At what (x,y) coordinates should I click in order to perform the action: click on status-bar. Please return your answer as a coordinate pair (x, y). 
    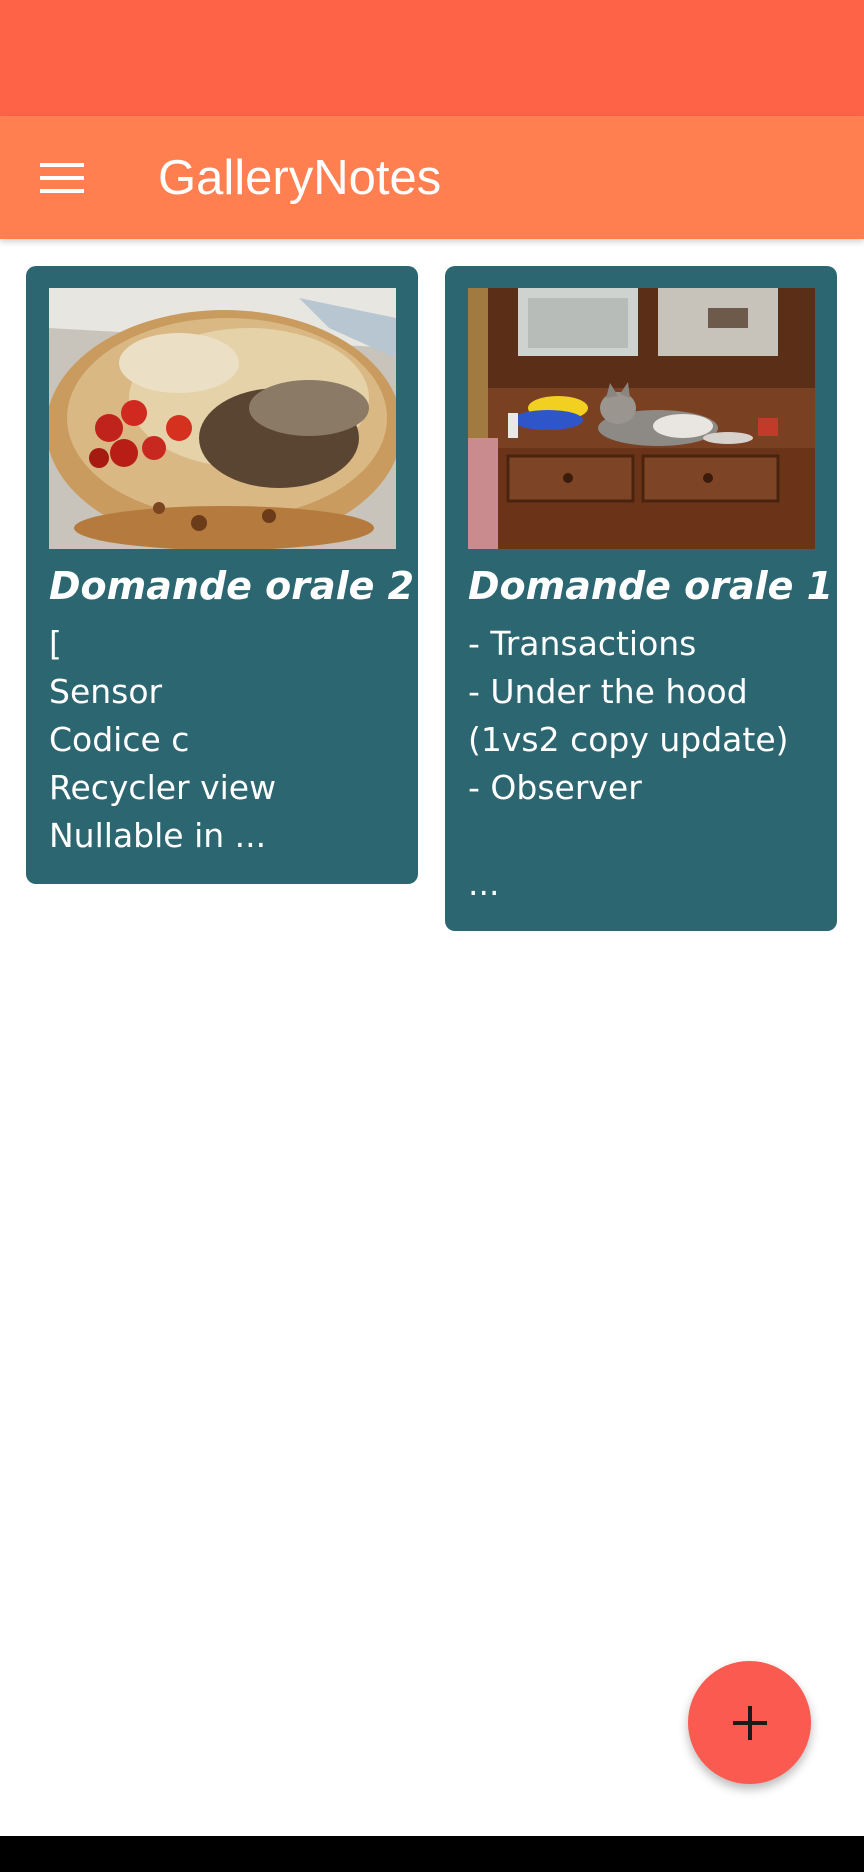
    Looking at the image, I should click on (432, 58).